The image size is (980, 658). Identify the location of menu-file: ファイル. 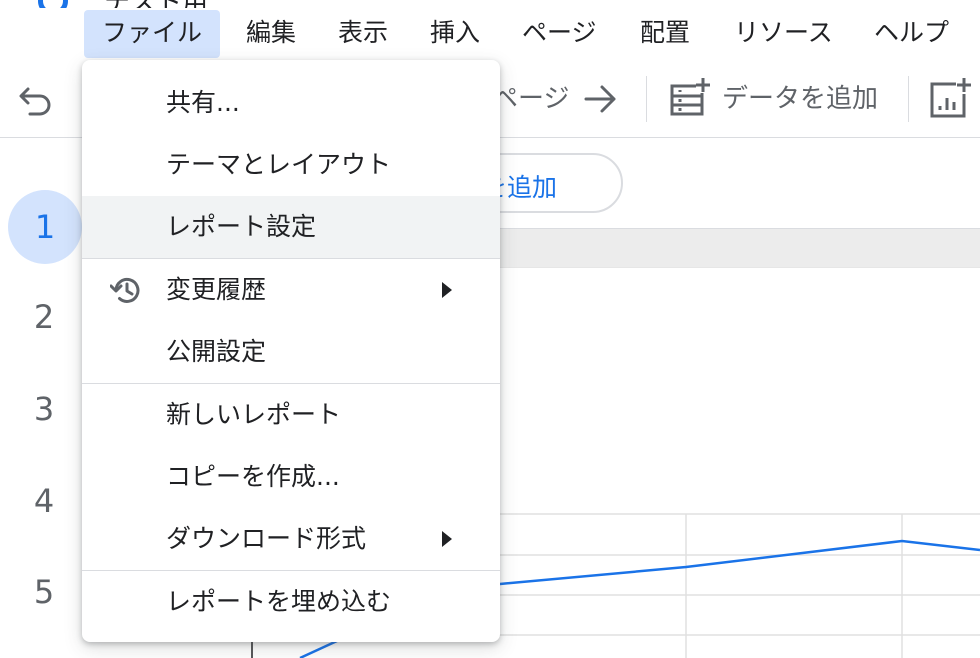
(152, 34).